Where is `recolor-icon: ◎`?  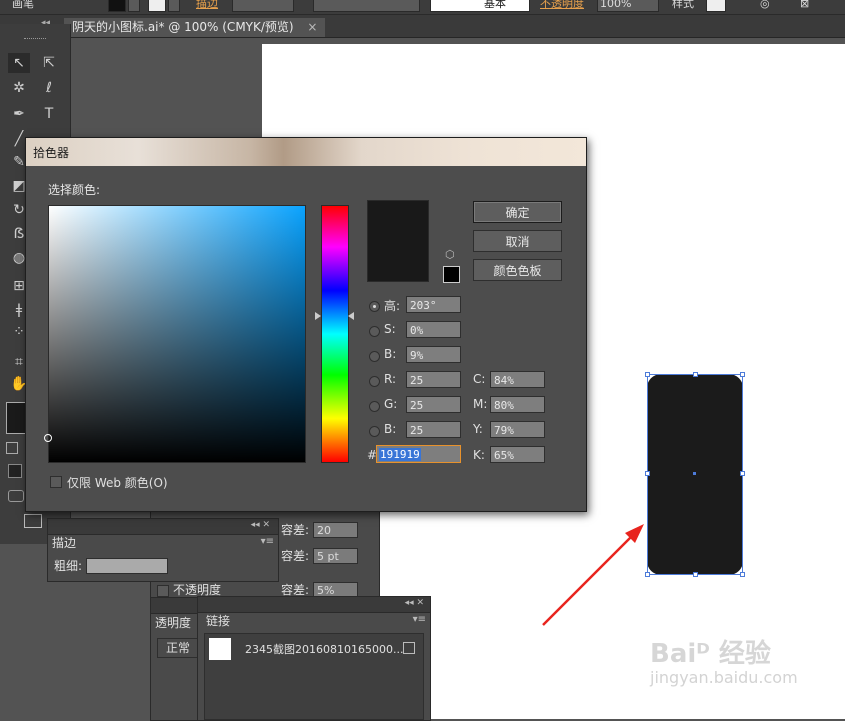 recolor-icon: ◎ is located at coordinates (765, 6).